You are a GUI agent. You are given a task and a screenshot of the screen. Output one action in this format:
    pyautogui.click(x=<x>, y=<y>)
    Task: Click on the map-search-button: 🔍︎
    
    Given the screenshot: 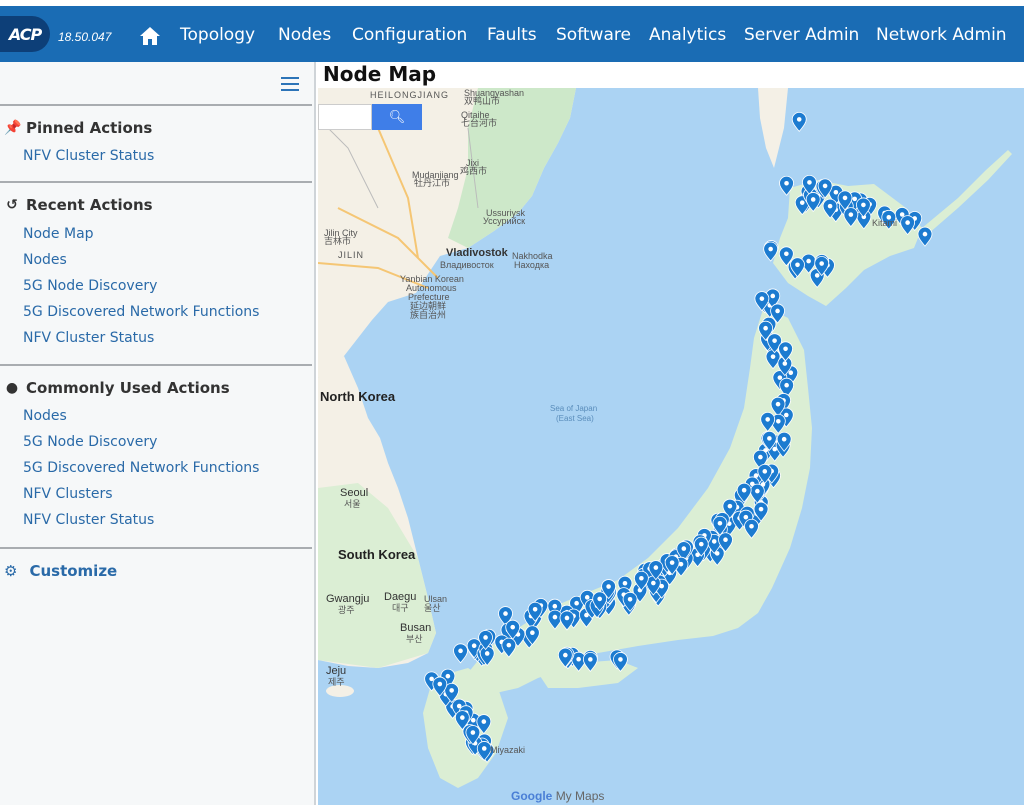 What is the action you would take?
    pyautogui.click(x=397, y=117)
    